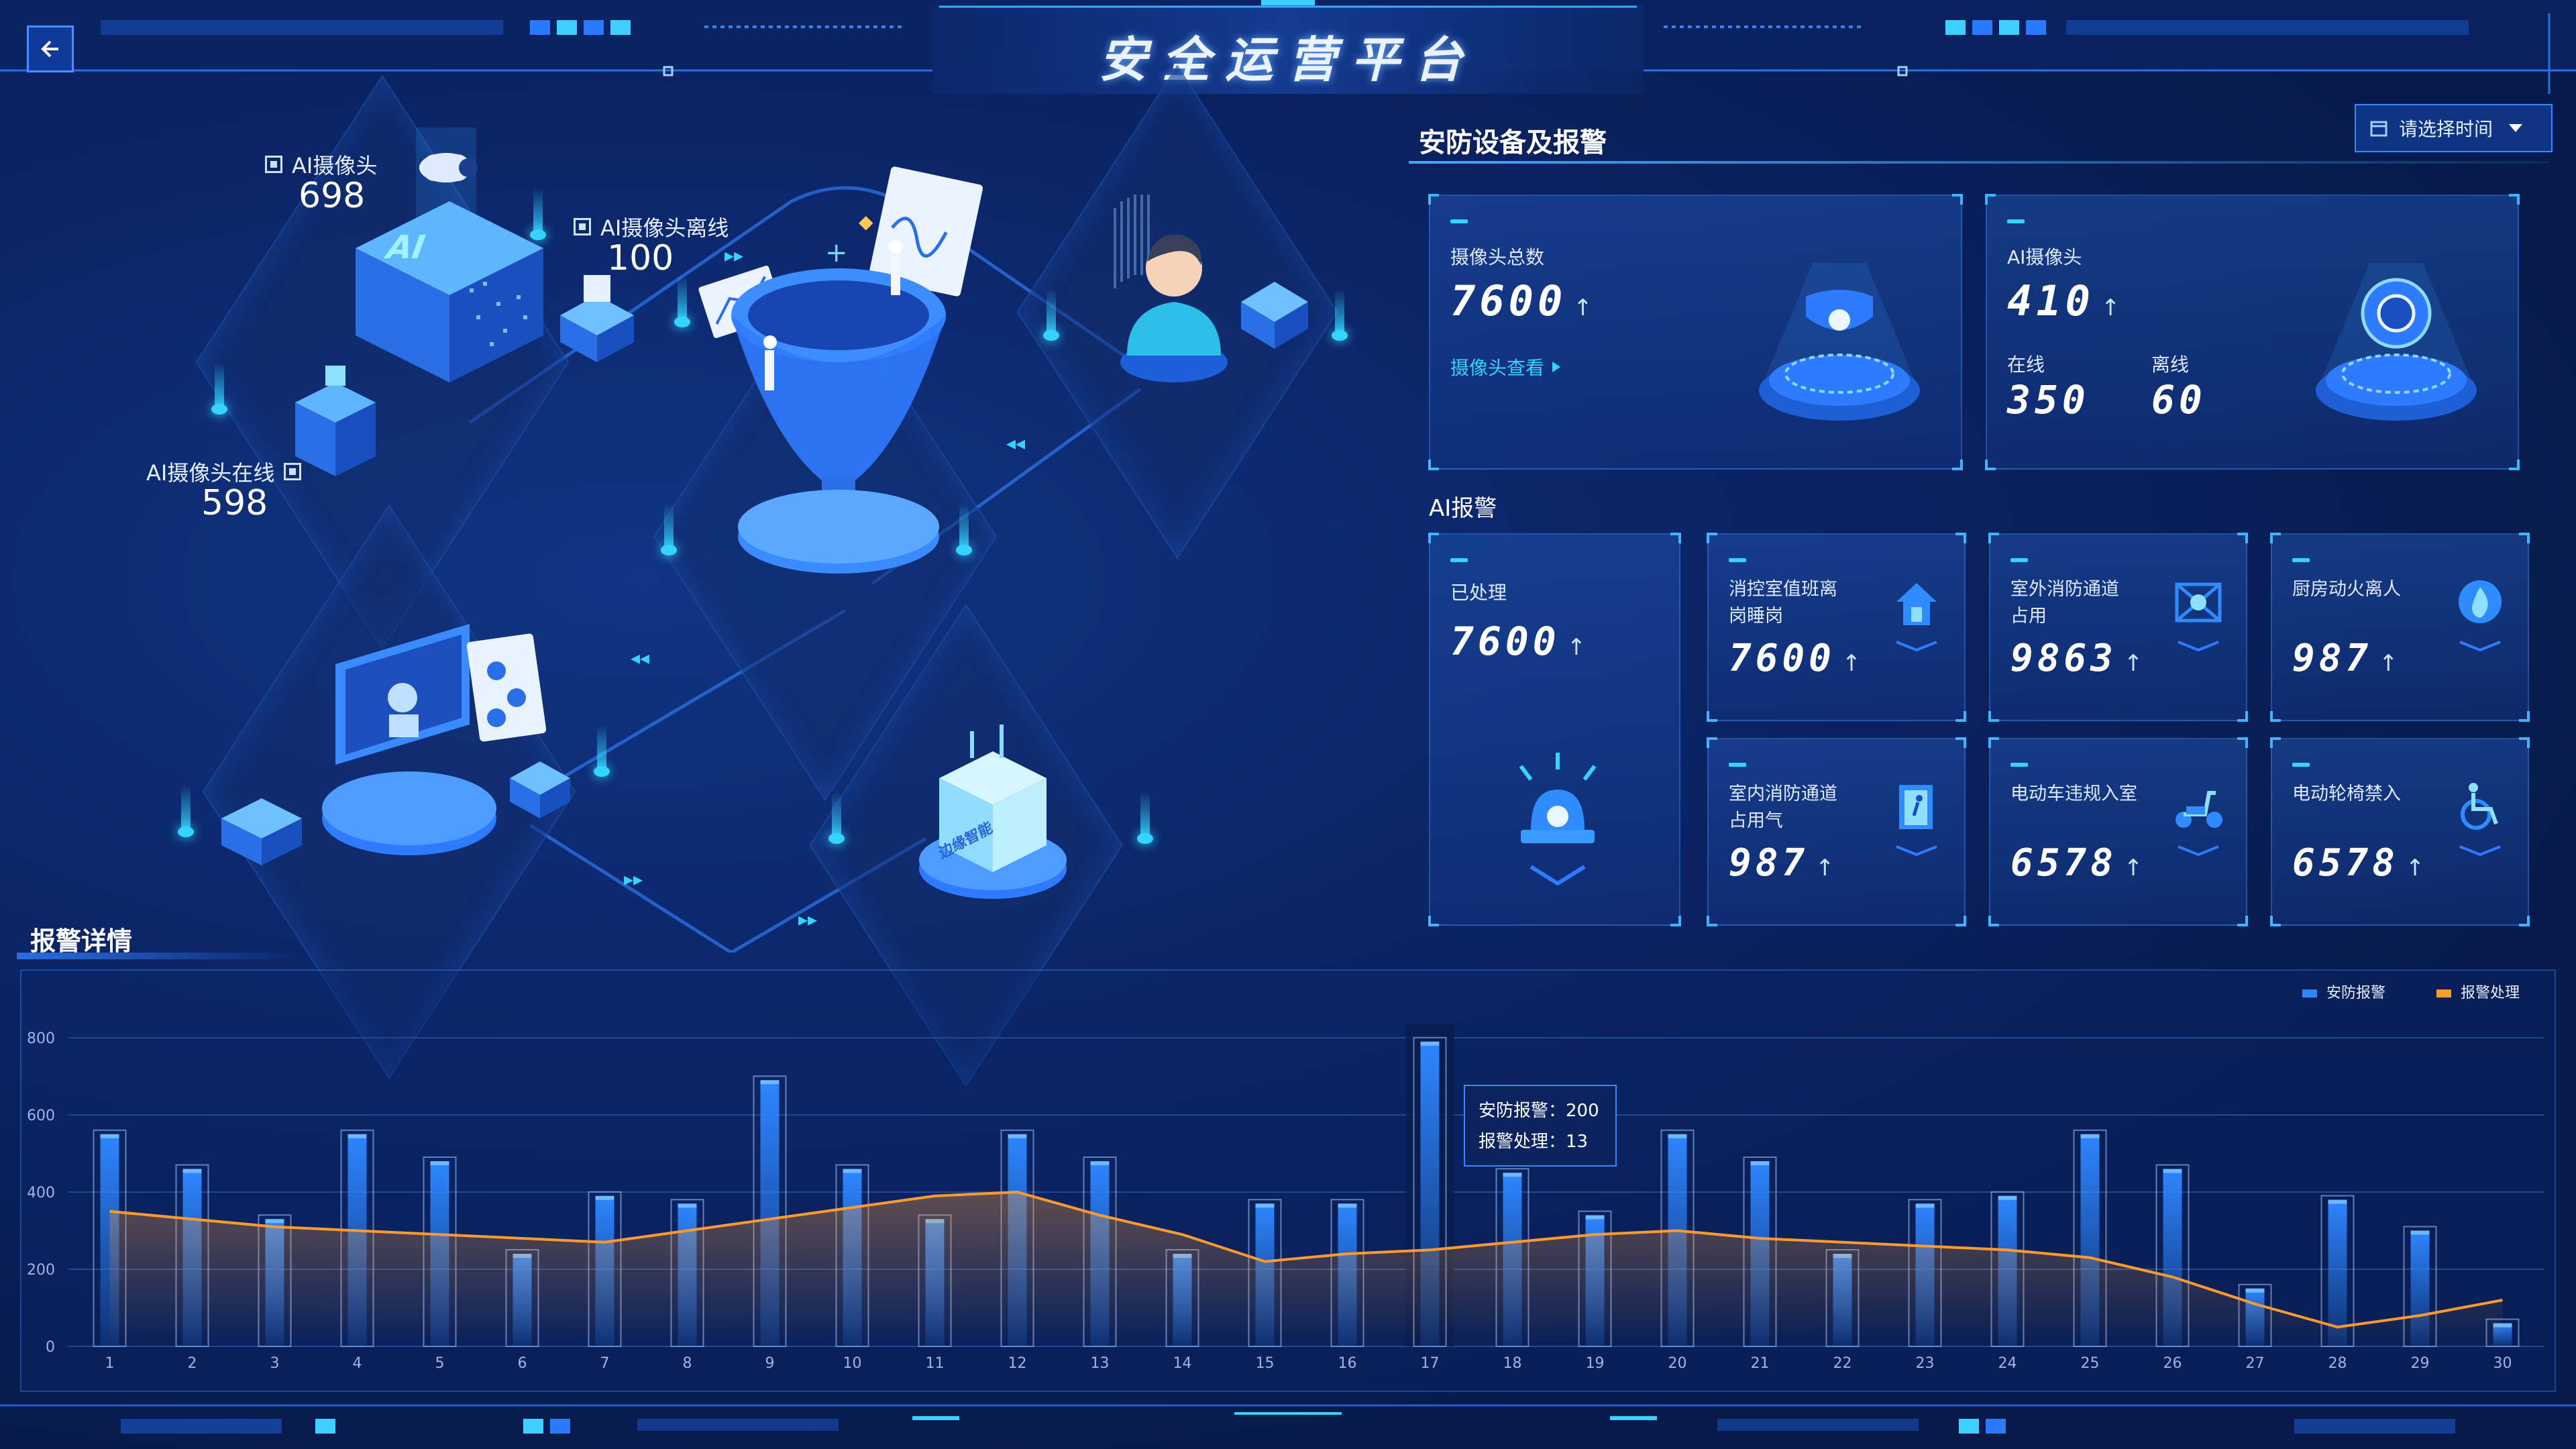  Describe the element at coordinates (2063, 658) in the screenshot. I see `alarm-card-value: 9863` at that location.